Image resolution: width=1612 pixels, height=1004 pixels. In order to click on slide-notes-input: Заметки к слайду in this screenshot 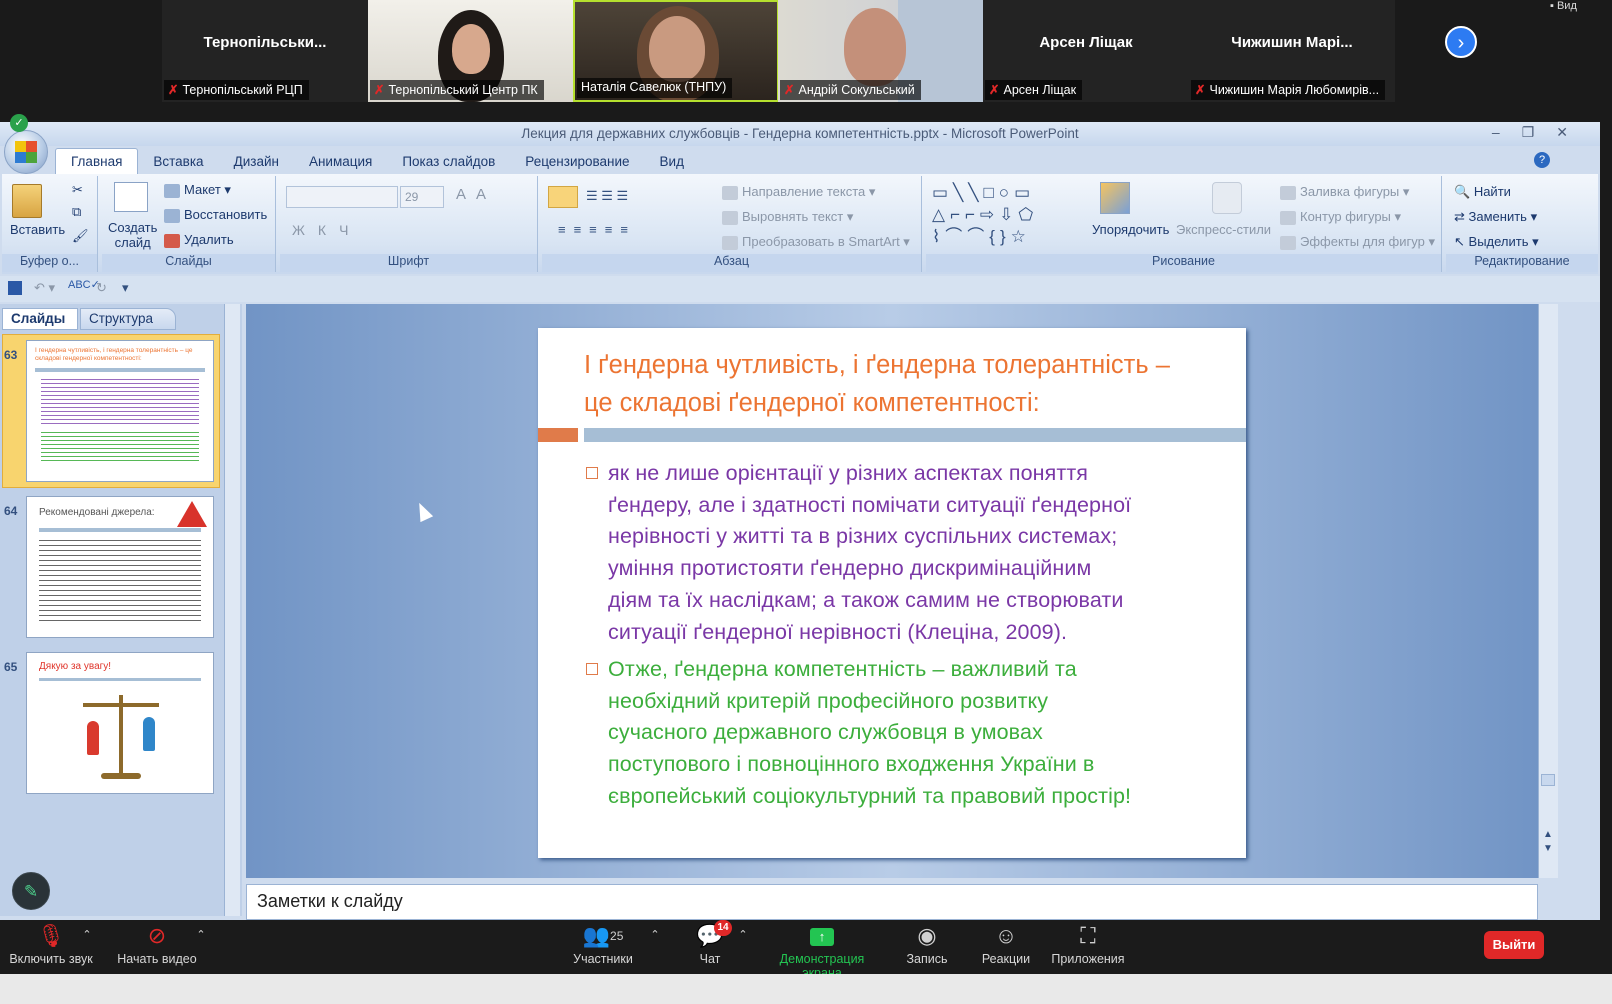, I will do `click(892, 902)`.